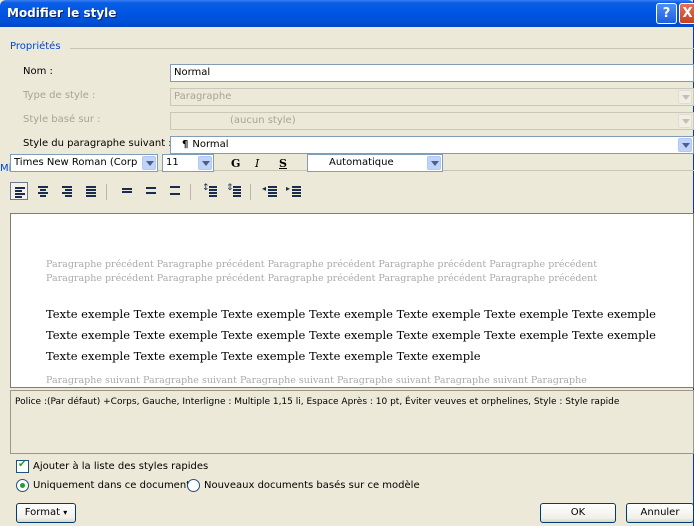  What do you see at coordinates (257, 163) in the screenshot?
I see `italic-button: I` at bounding box center [257, 163].